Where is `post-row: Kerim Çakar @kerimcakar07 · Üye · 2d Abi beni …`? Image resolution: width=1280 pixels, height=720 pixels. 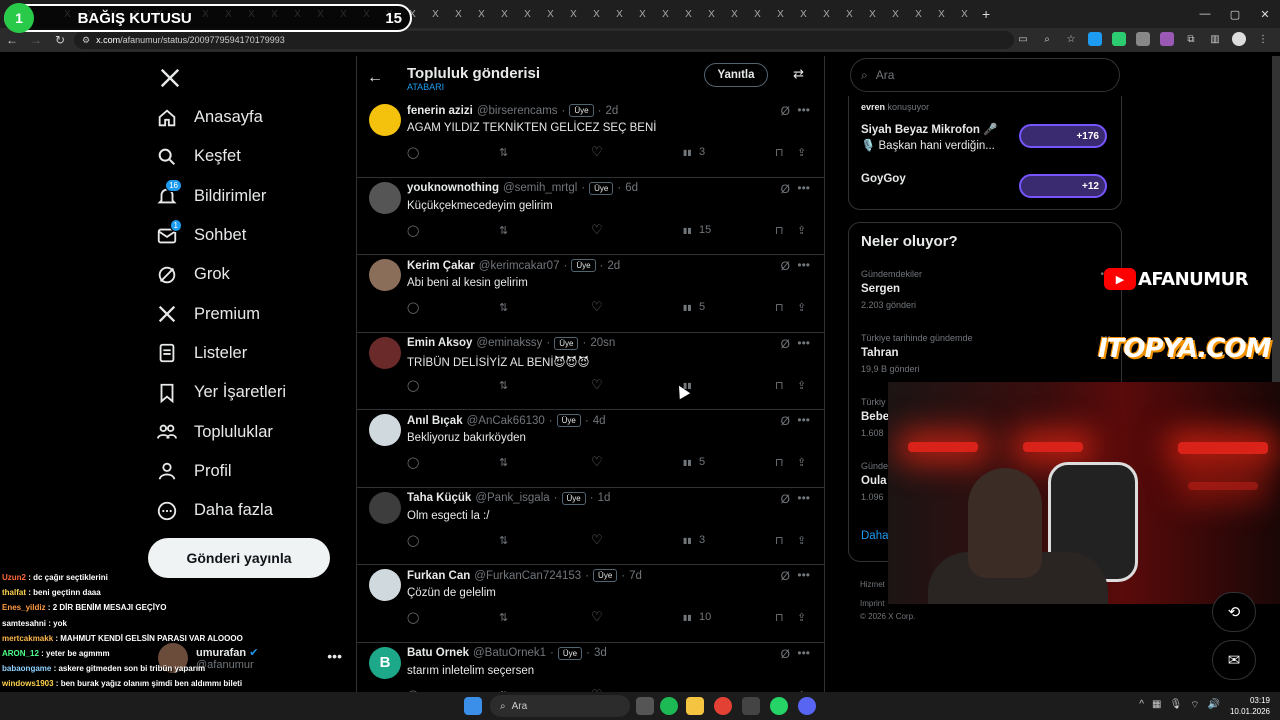 post-row: Kerim Çakar @kerimcakar07 · Üye · 2d Abi beni … is located at coordinates (590, 294).